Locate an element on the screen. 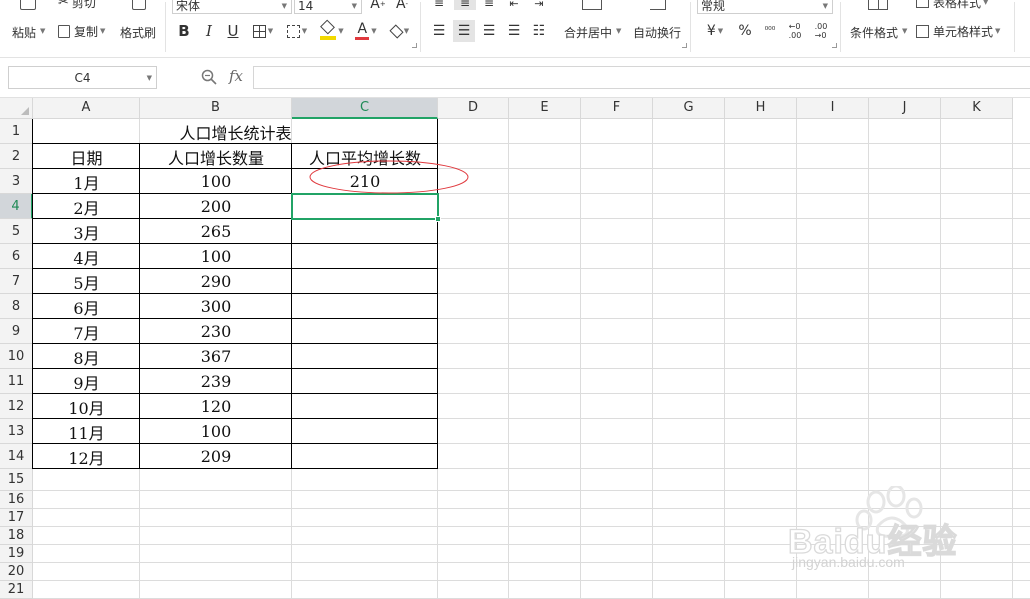  decrease-decimal-button: .00 →0 is located at coordinates (821, 31).